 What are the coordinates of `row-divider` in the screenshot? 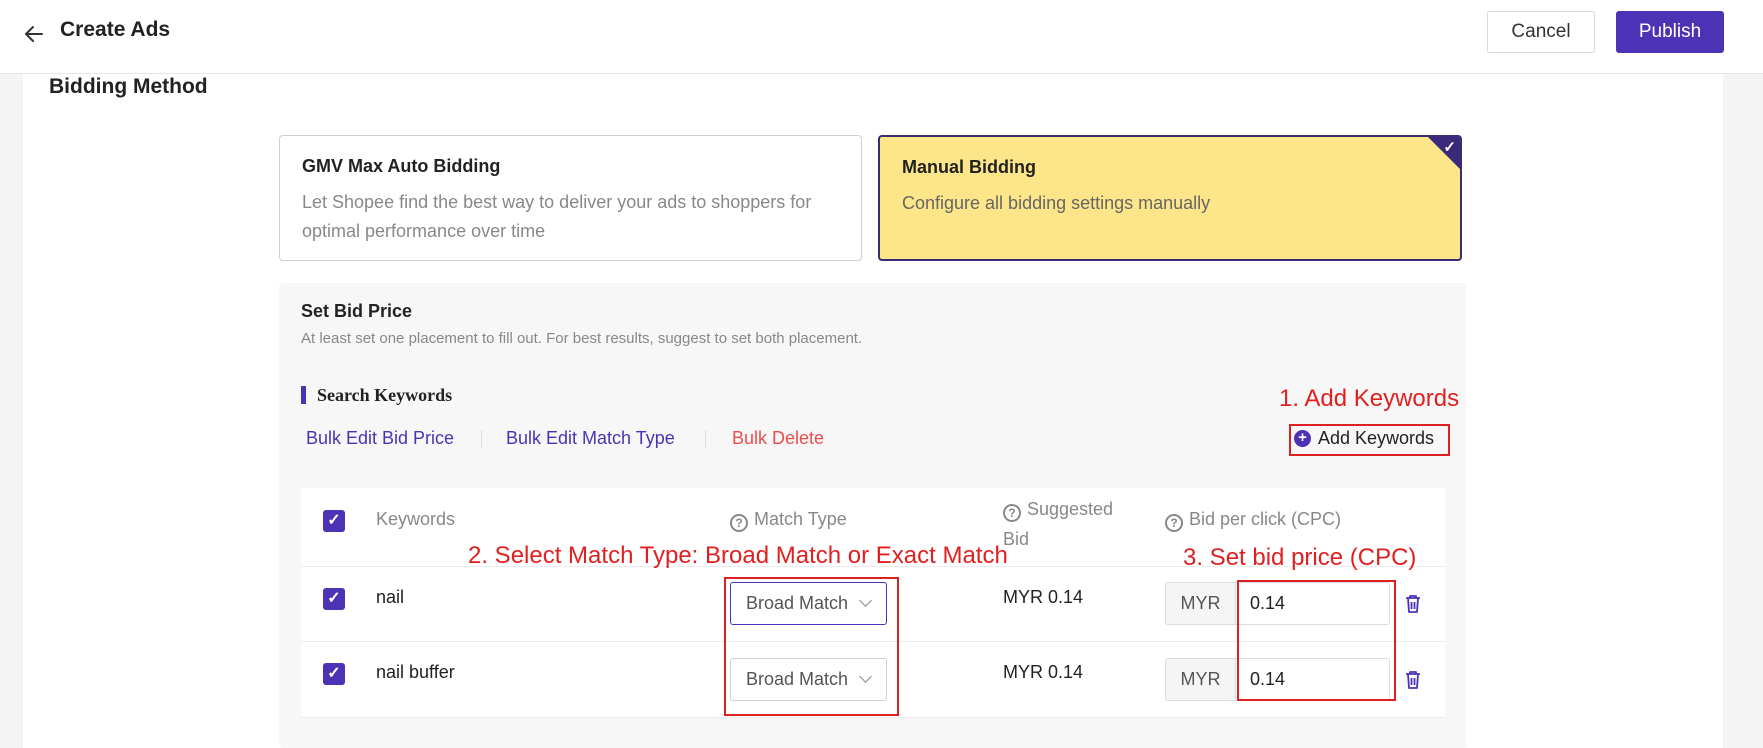 It's located at (873, 717).